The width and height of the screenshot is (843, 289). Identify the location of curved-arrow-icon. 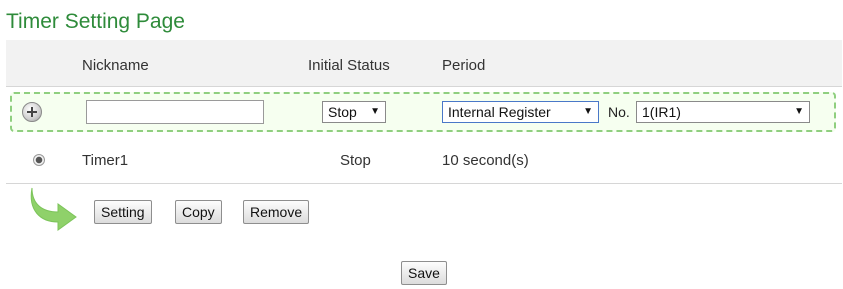
(53, 209).